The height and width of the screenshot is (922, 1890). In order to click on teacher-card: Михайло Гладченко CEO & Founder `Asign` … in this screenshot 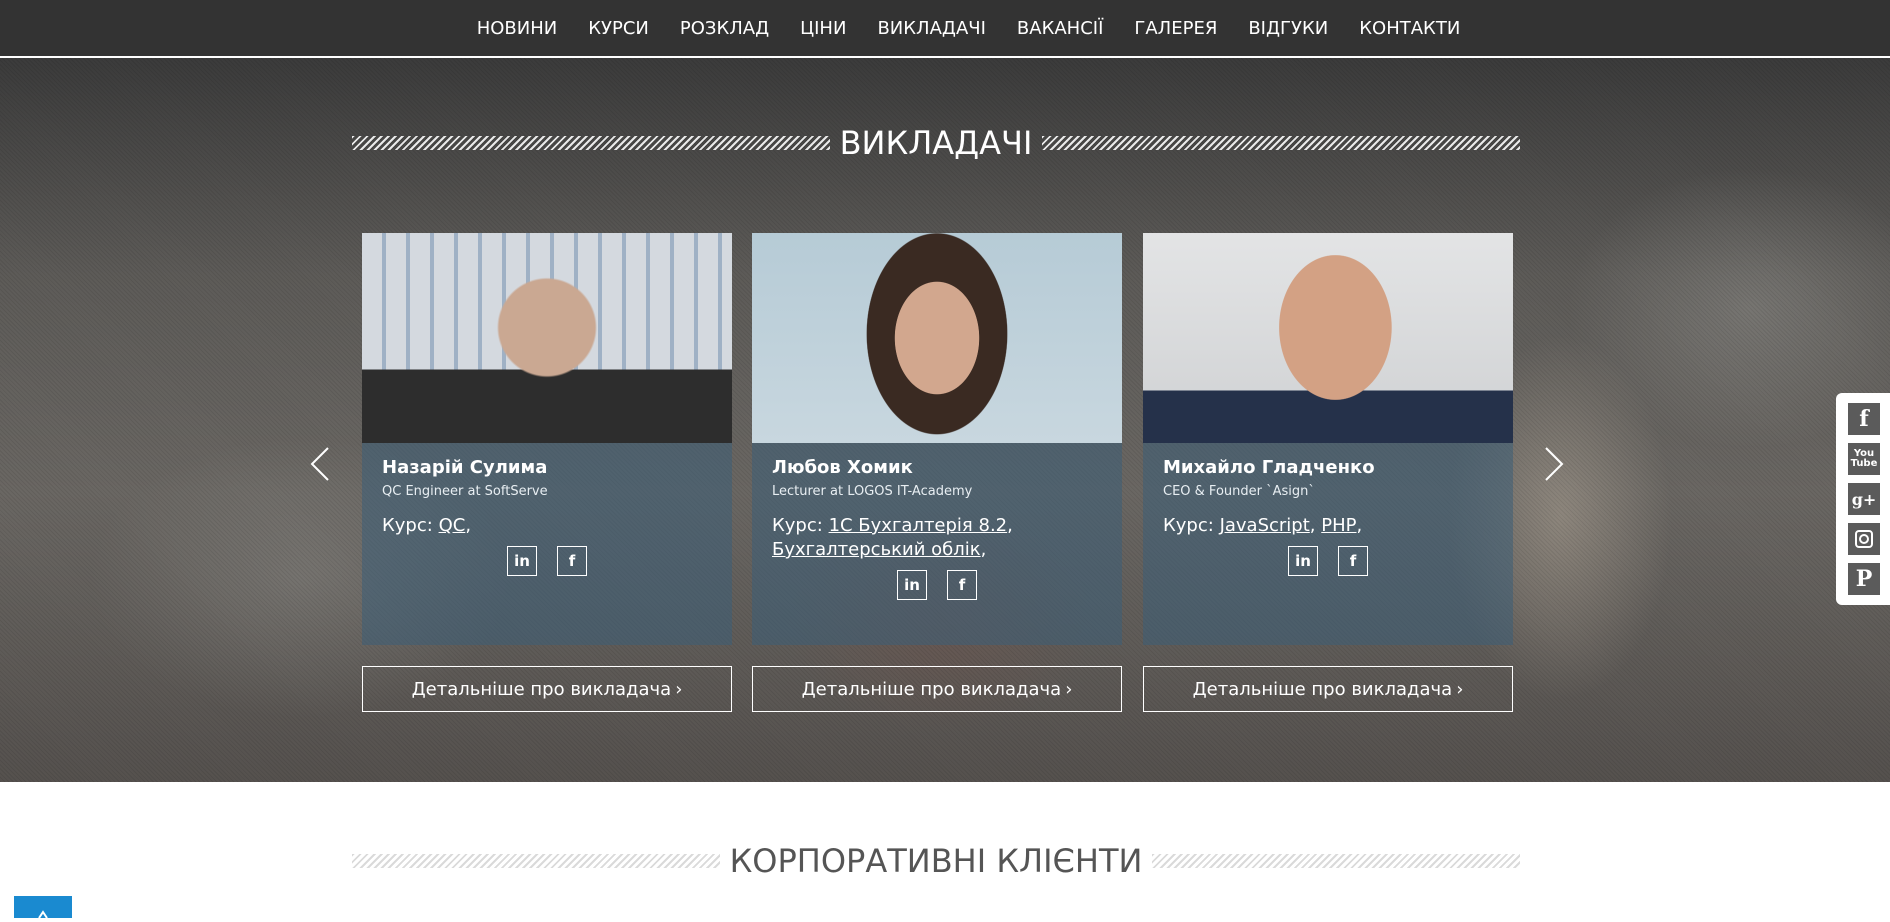, I will do `click(1328, 439)`.